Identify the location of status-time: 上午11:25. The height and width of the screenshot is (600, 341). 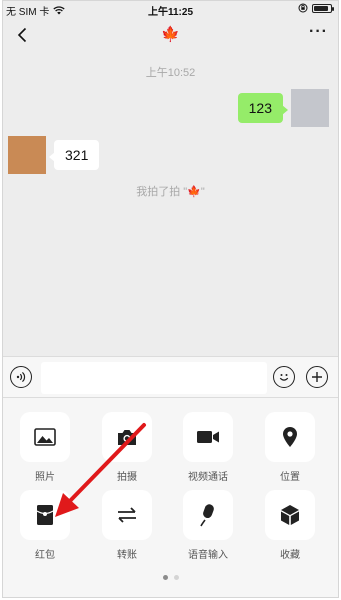
(170, 12).